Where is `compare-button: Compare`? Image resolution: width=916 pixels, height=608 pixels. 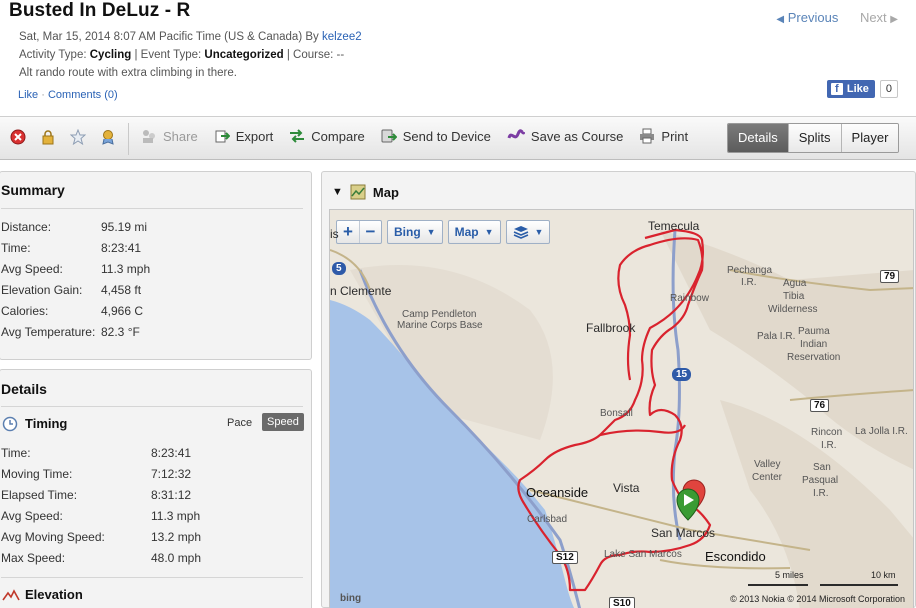
compare-button: Compare is located at coordinates (327, 136).